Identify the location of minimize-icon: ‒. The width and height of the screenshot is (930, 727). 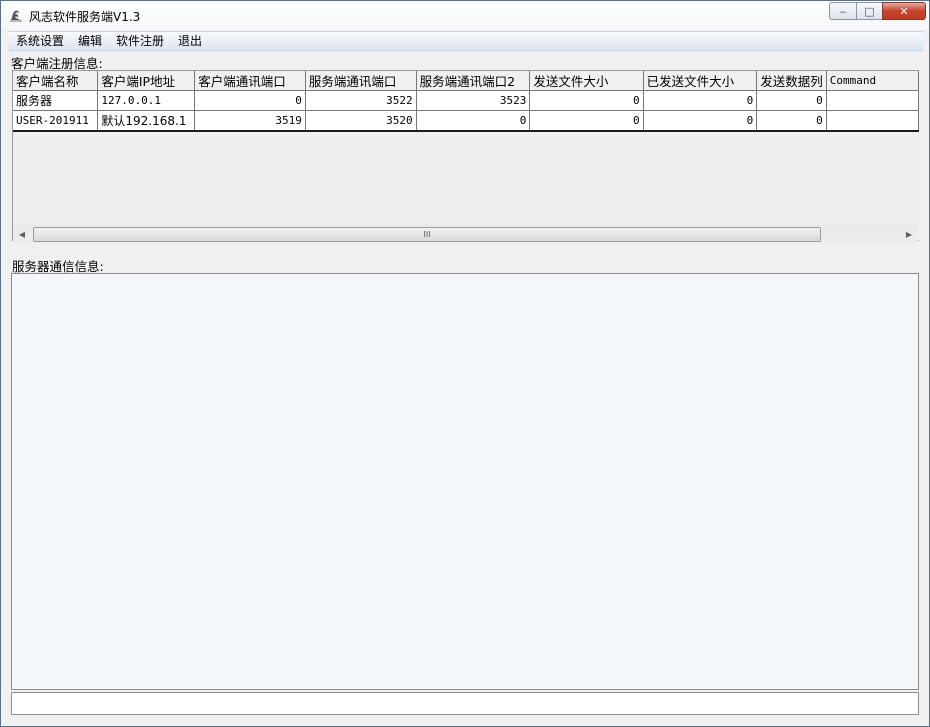
(843, 11).